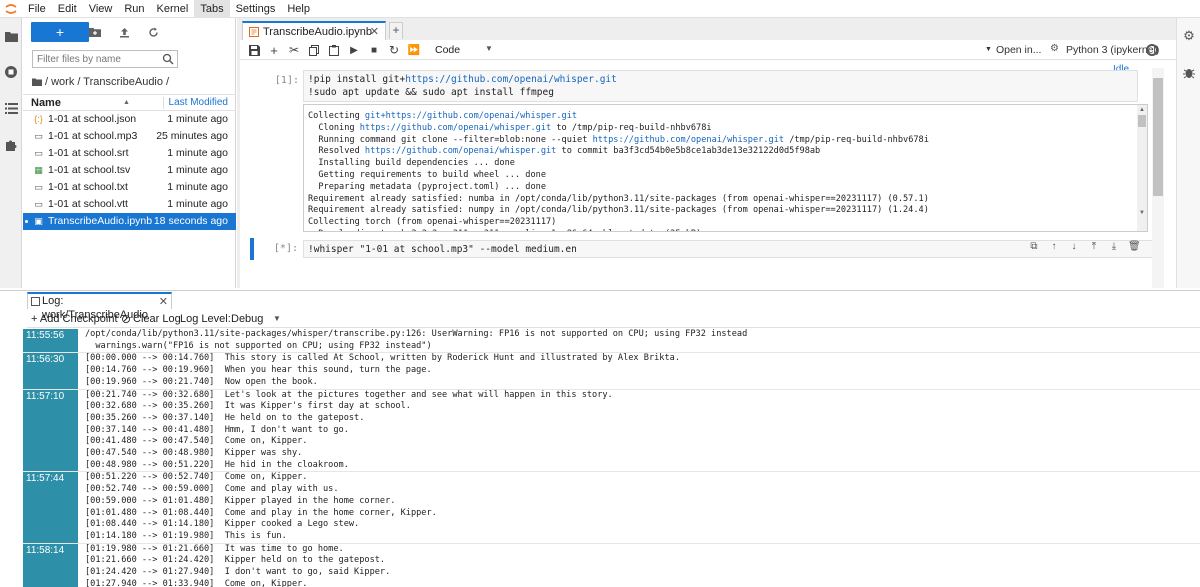 The width and height of the screenshot is (1200, 587). What do you see at coordinates (394, 50) in the screenshot?
I see `restart-icon: ↻` at bounding box center [394, 50].